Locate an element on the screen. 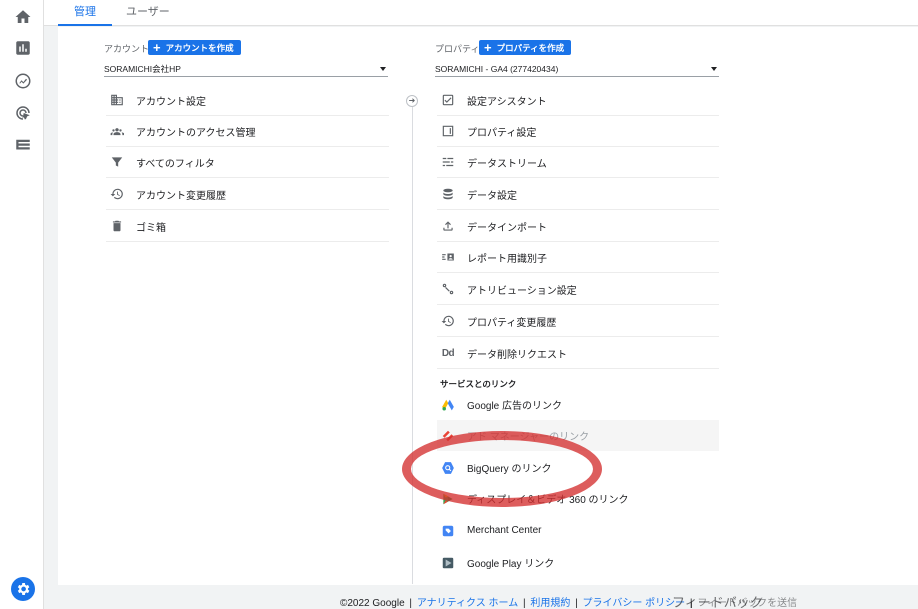 The image size is (918, 609). bigquery-icon is located at coordinates (448, 468).